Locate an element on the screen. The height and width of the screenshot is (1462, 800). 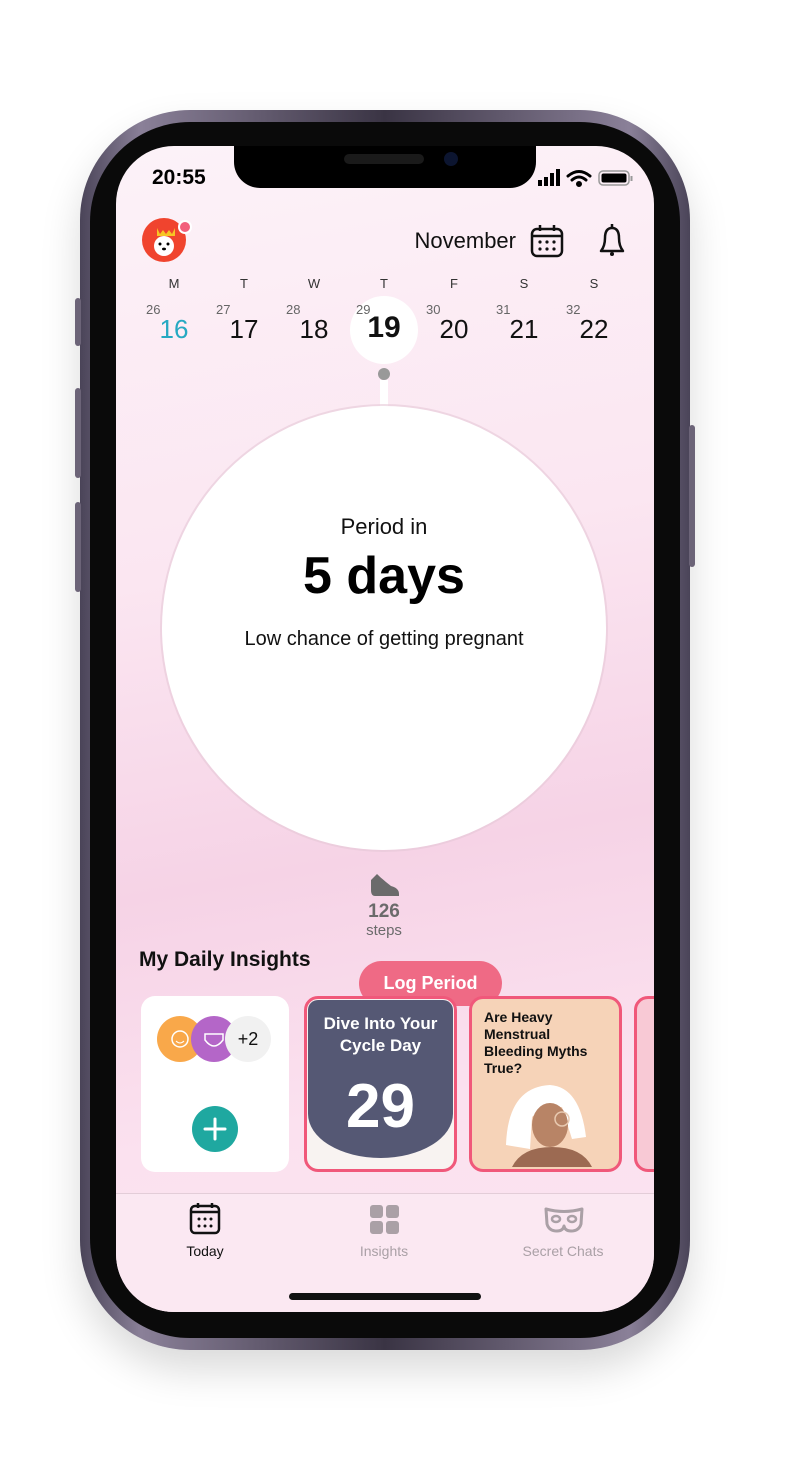
date-number: 17 is located at coordinates (244, 329).